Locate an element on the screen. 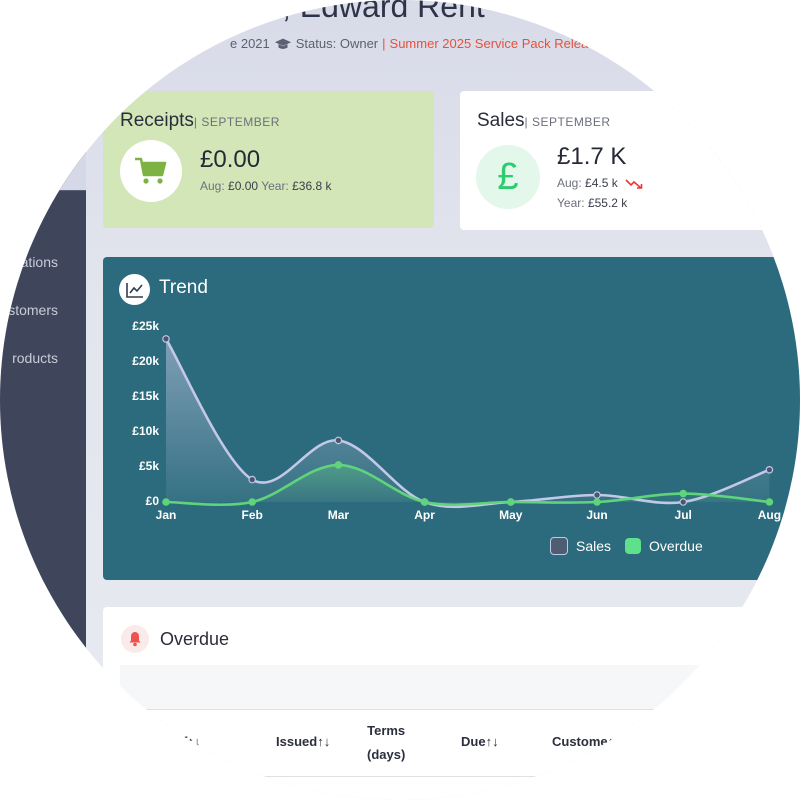 This screenshot has height=800, width=800. pound-icon: £ is located at coordinates (508, 177).